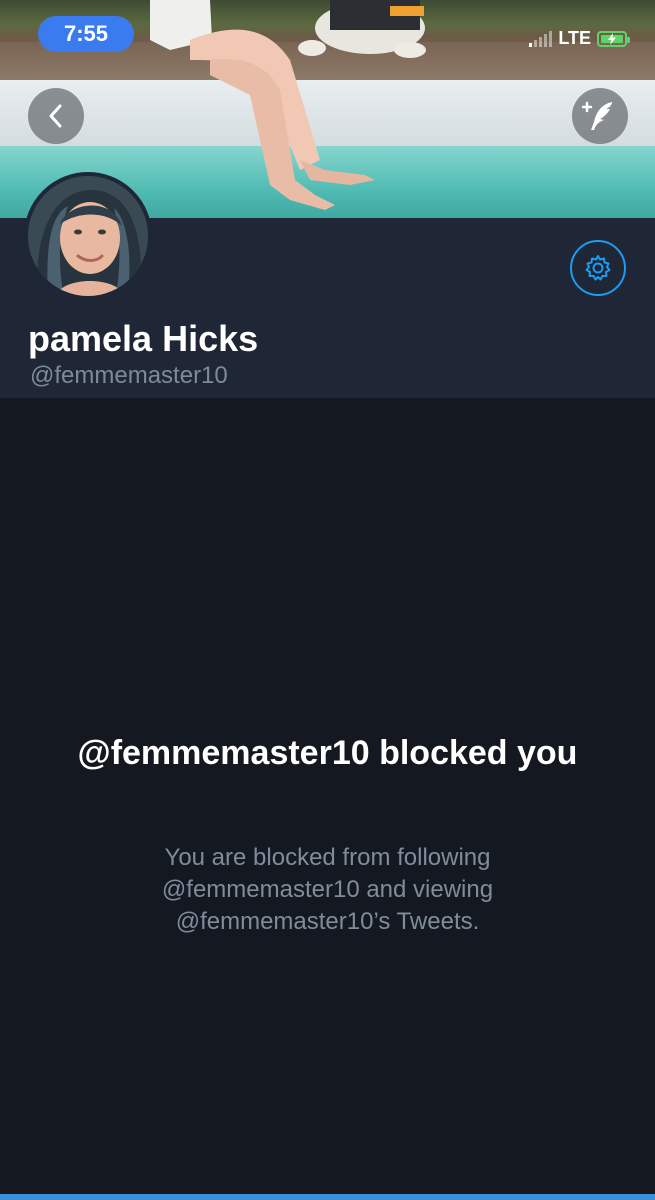 Image resolution: width=655 pixels, height=1200 pixels. I want to click on compose-tweet-icon, so click(597, 115).